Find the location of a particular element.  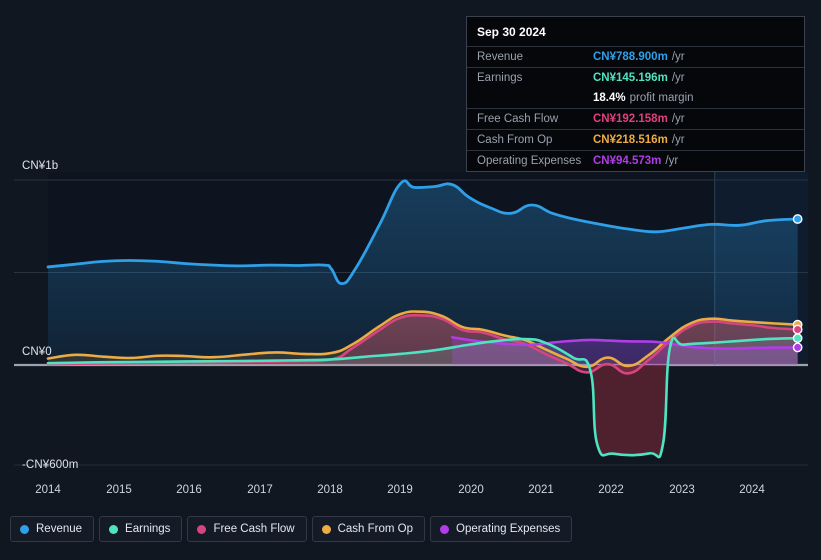

y-axis-label: -CN¥600m is located at coordinates (50, 465).